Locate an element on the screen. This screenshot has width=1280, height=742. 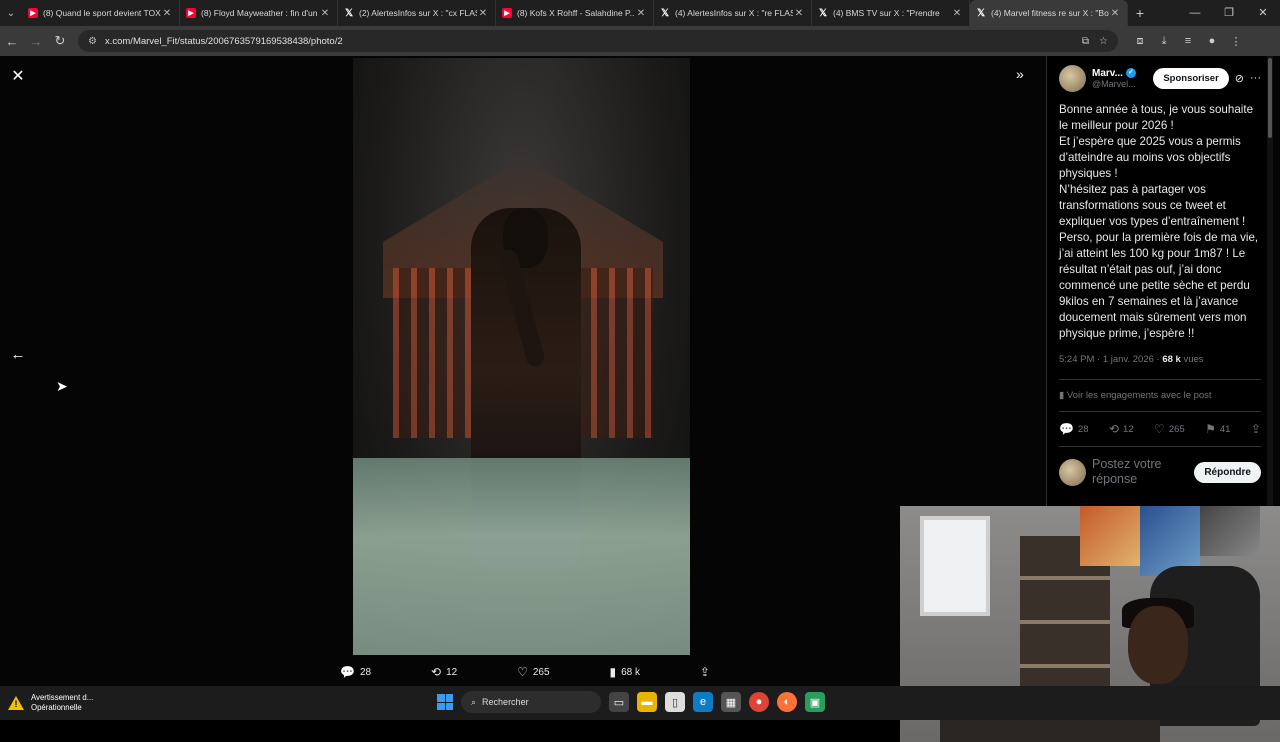
extensions-icon: ⧈ is located at coordinates (1140, 41).